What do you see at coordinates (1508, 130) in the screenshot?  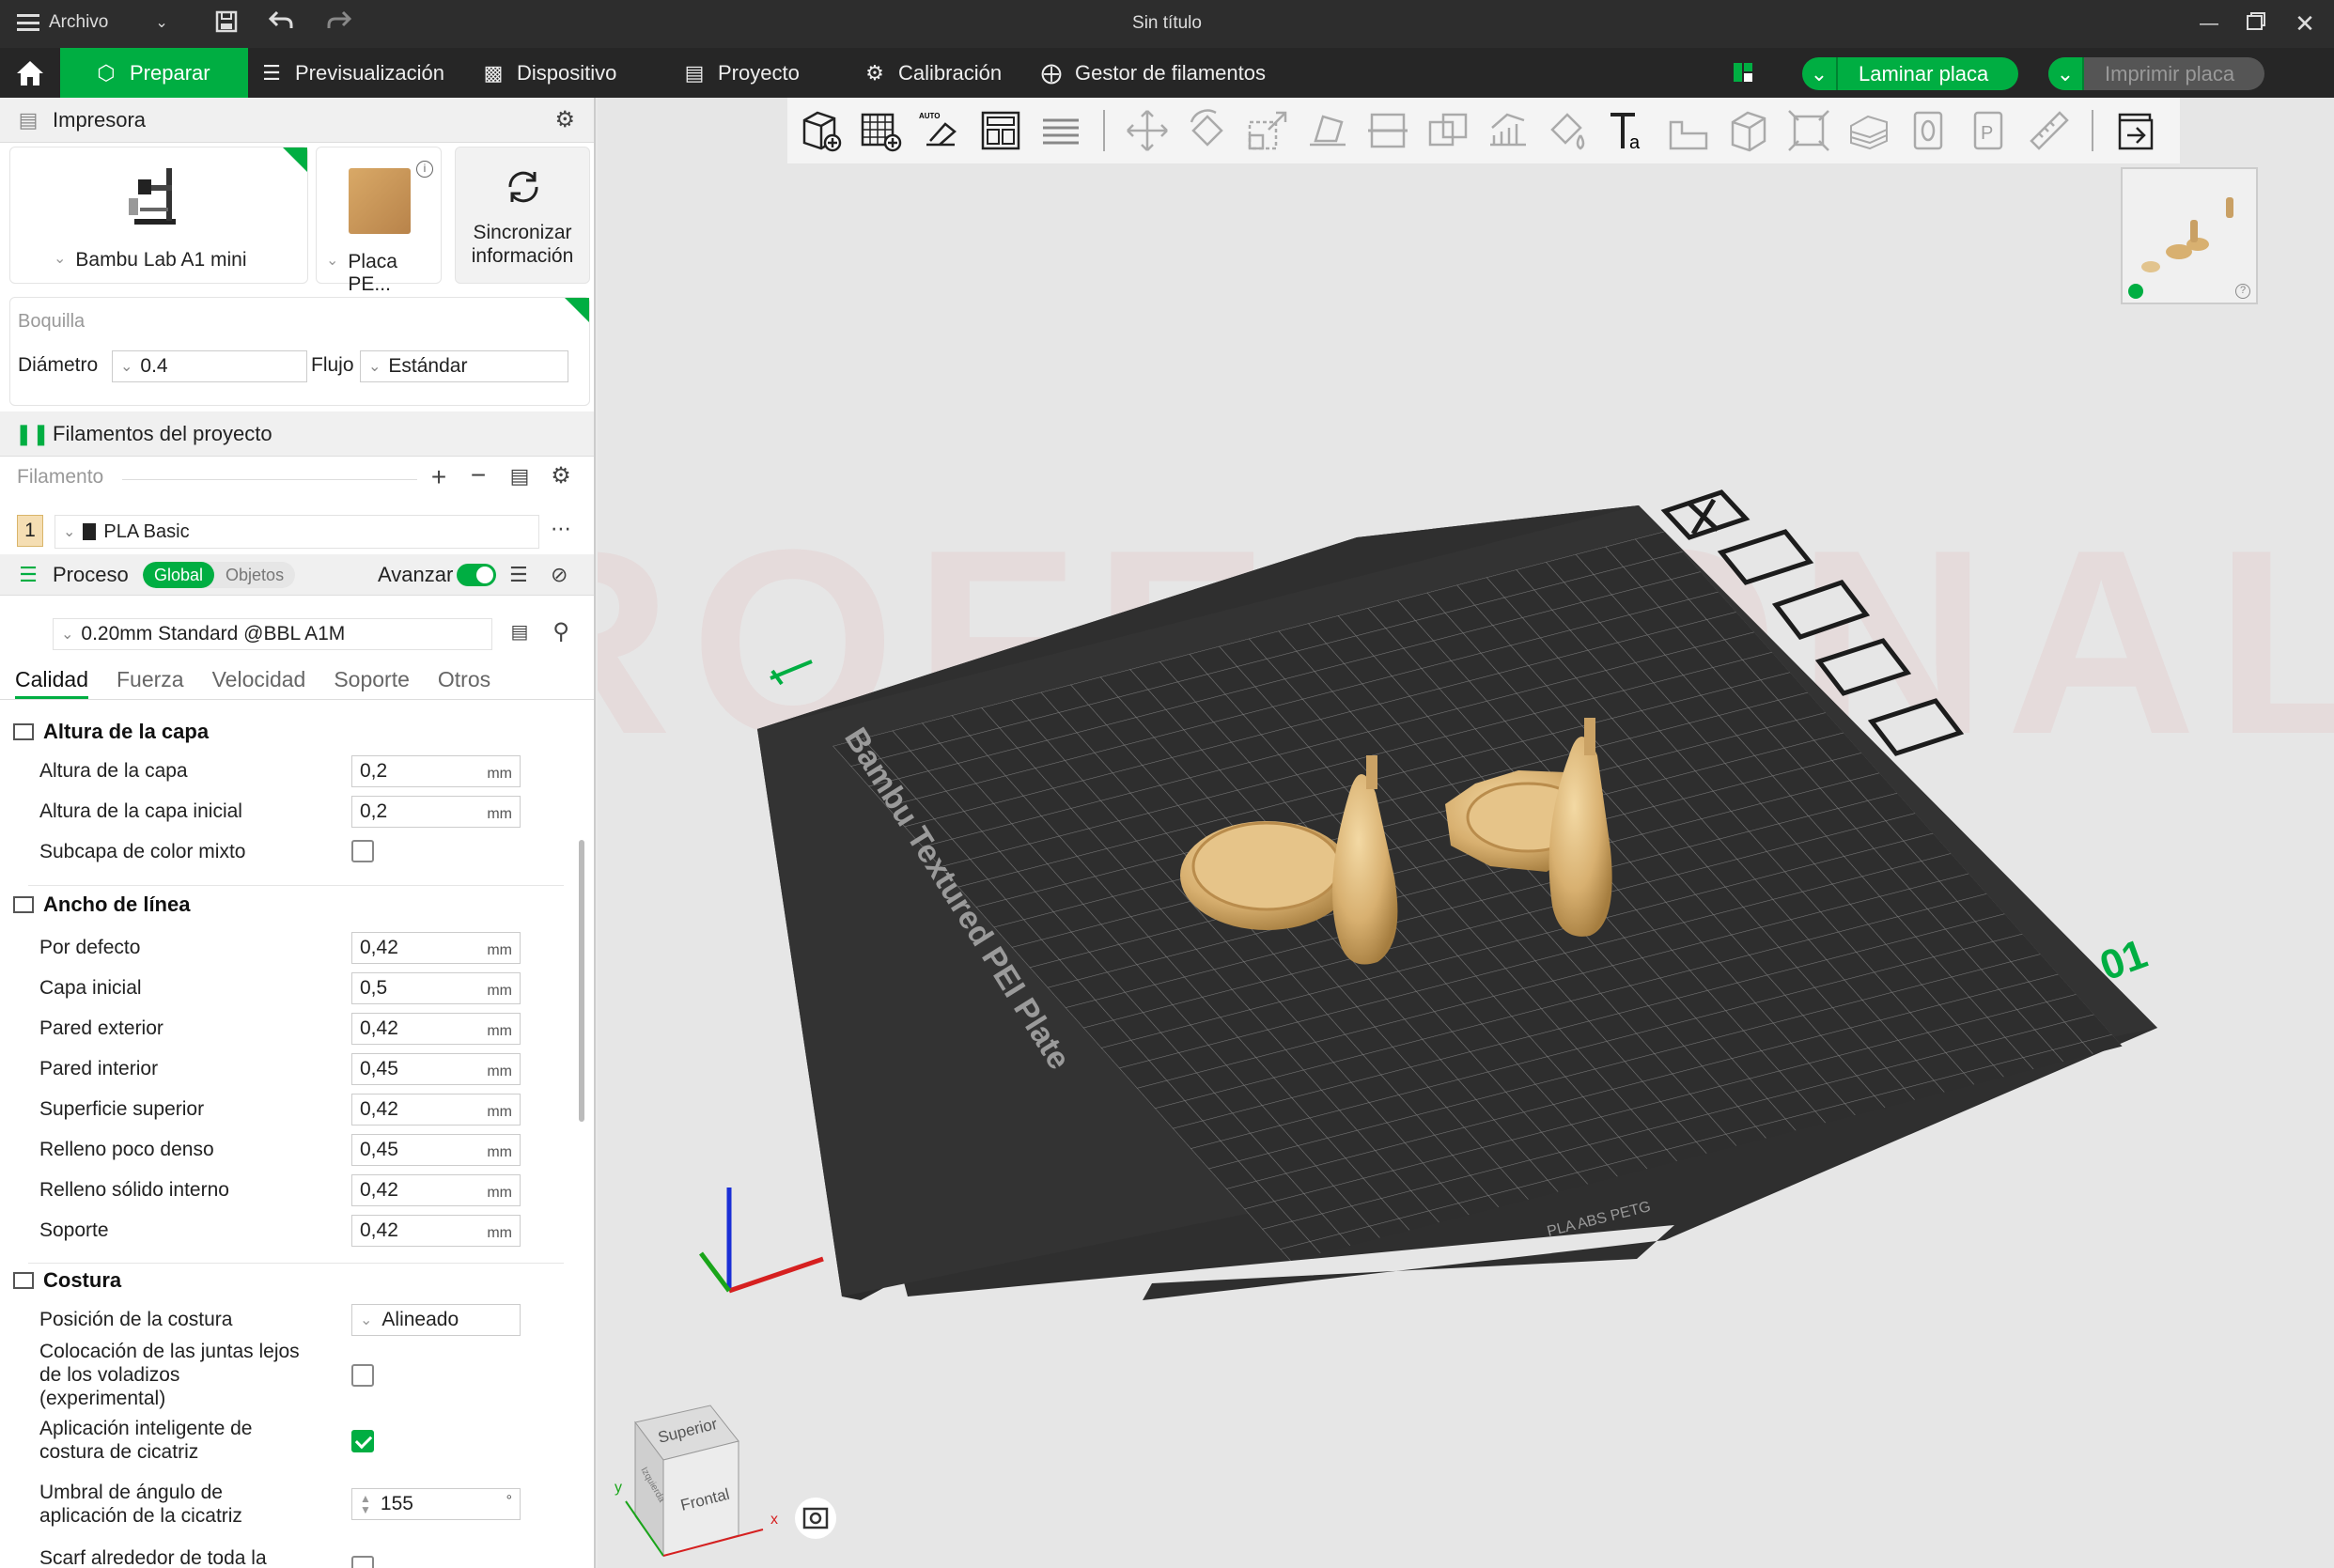 I see `support-paint-icon` at bounding box center [1508, 130].